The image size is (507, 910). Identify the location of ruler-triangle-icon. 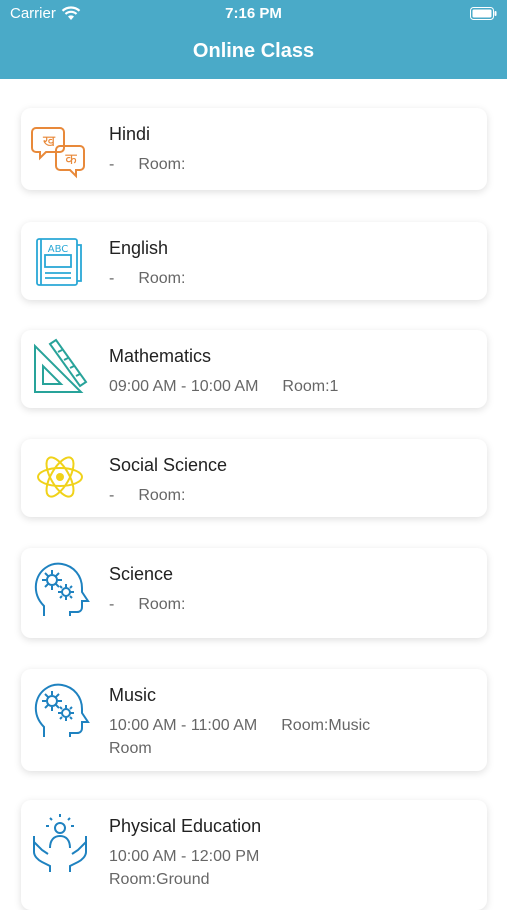
(61, 365).